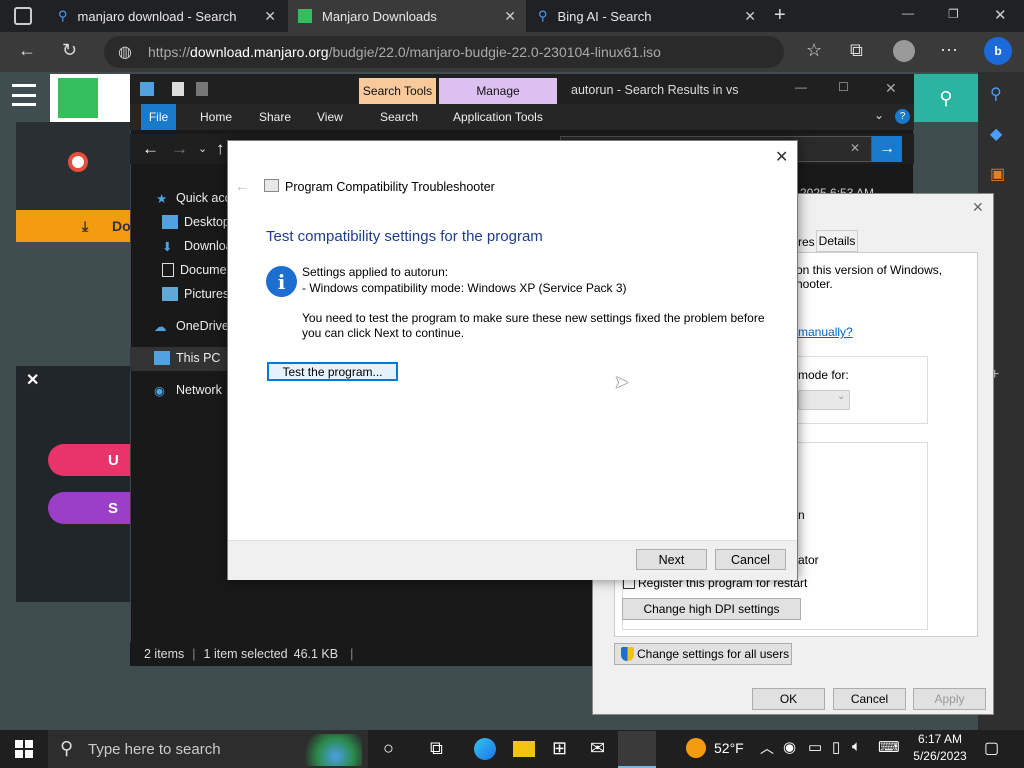 The height and width of the screenshot is (768, 1024). I want to click on collections-icon: ⧉, so click(856, 50).